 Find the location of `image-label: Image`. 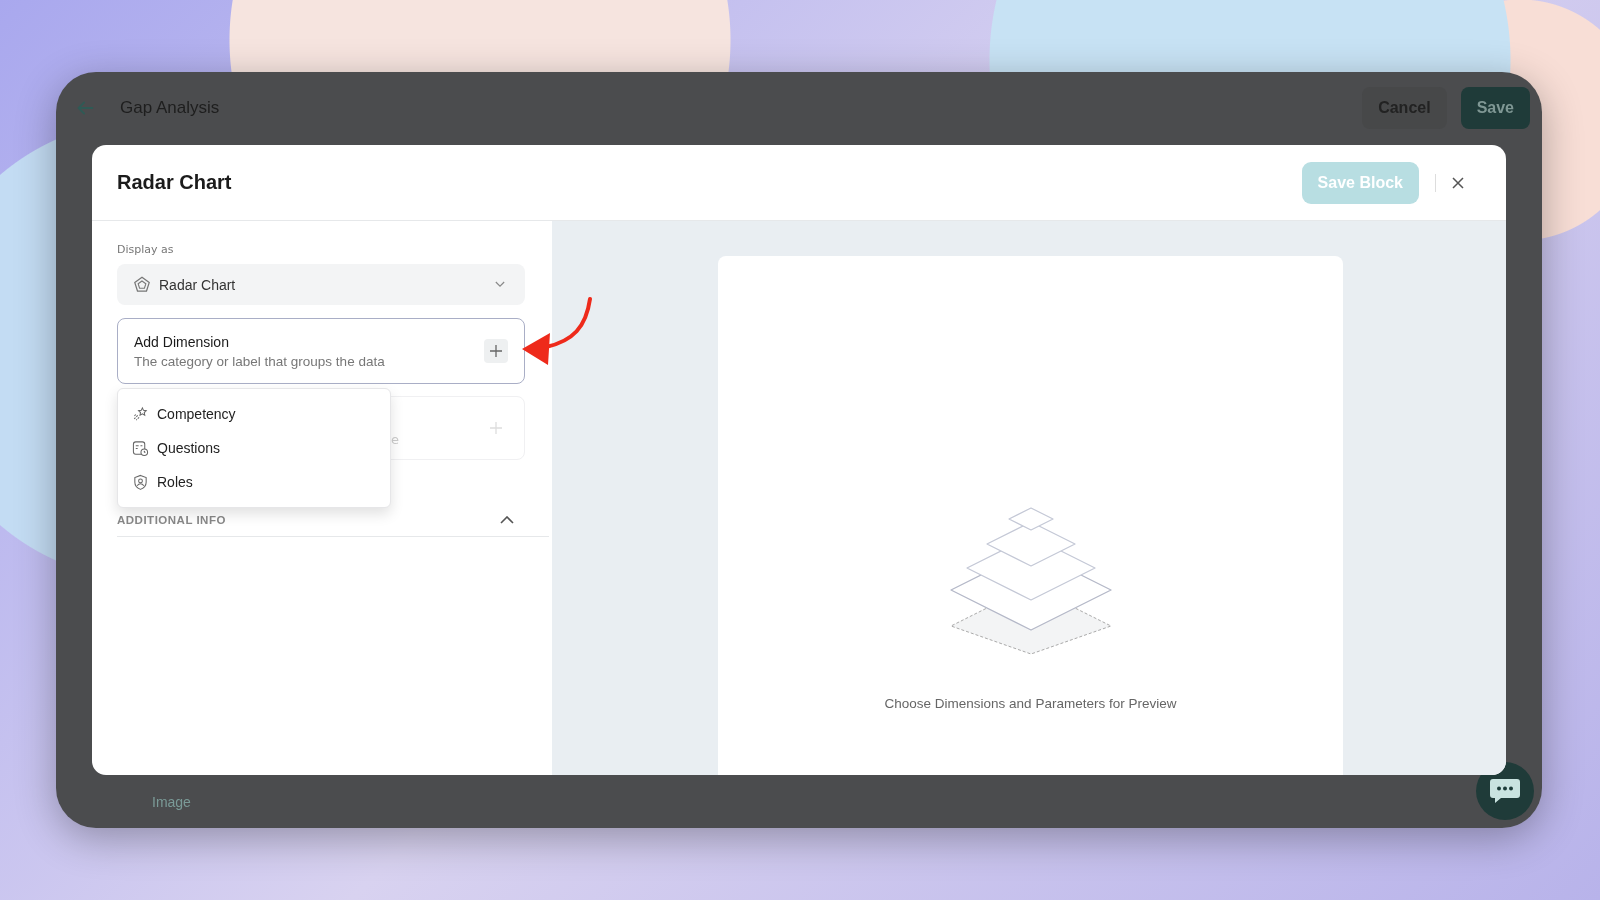

image-label: Image is located at coordinates (171, 802).